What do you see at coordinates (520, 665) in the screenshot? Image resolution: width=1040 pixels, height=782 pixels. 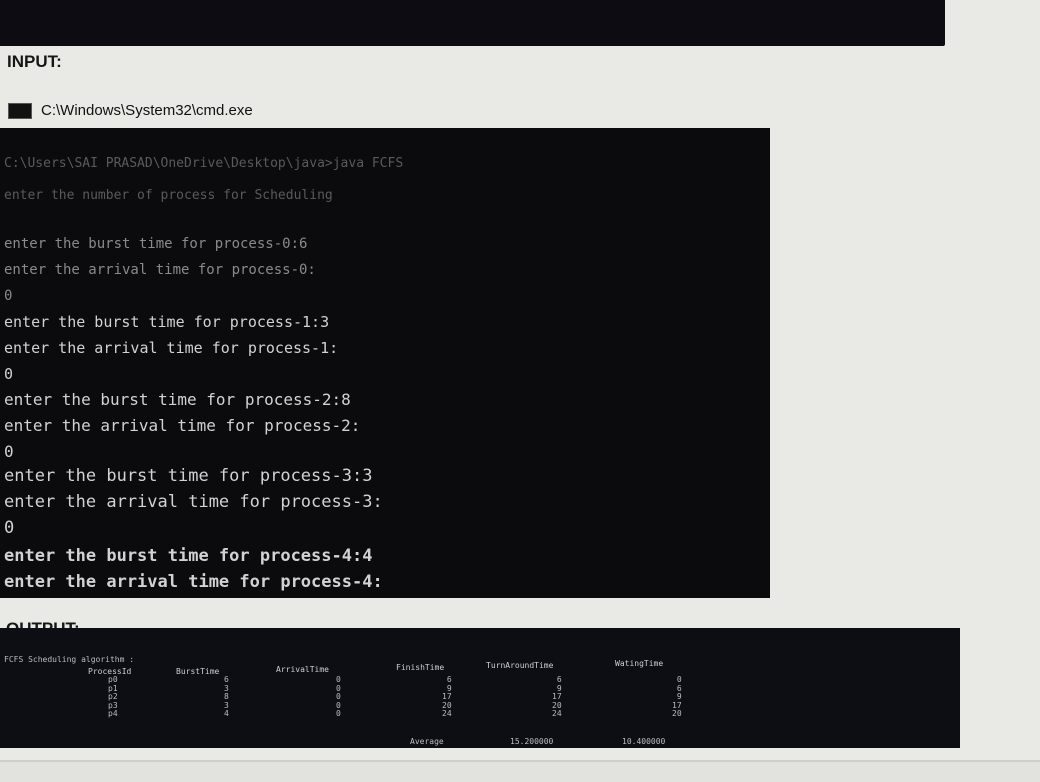 I see `col-header-turnaroundtime: TurnAroundTime` at bounding box center [520, 665].